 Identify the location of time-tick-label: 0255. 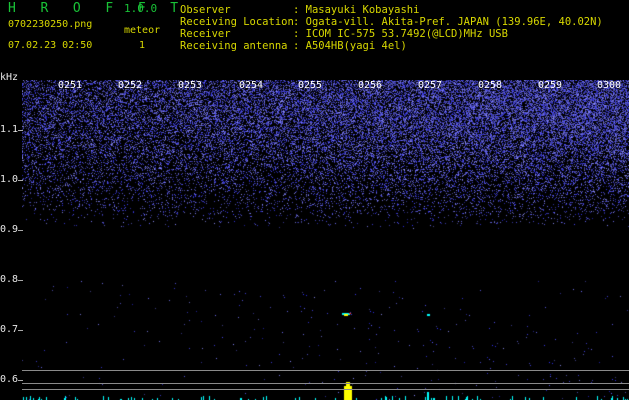
(310, 85).